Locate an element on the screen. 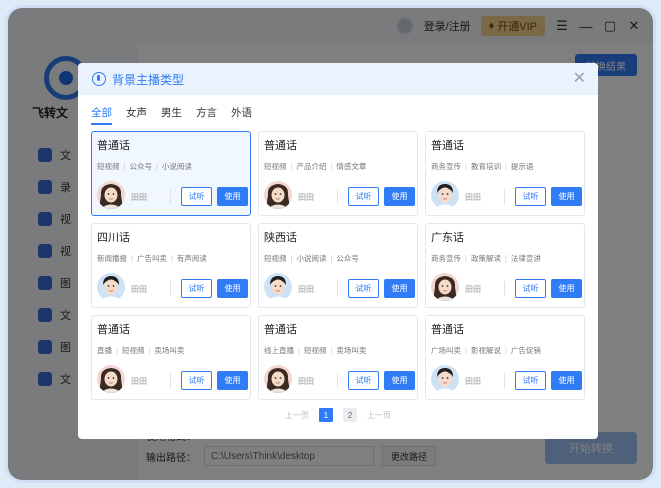 Image resolution: width=661 pixels, height=488 pixels. usage-tags: 短视频 | 小说阅读 | 公众号 is located at coordinates (311, 258).